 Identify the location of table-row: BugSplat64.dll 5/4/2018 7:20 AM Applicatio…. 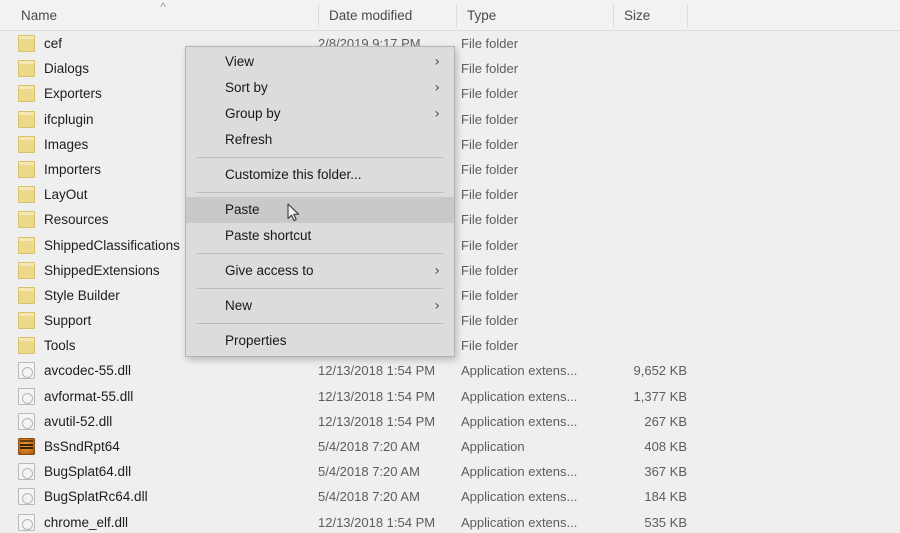
(450, 471).